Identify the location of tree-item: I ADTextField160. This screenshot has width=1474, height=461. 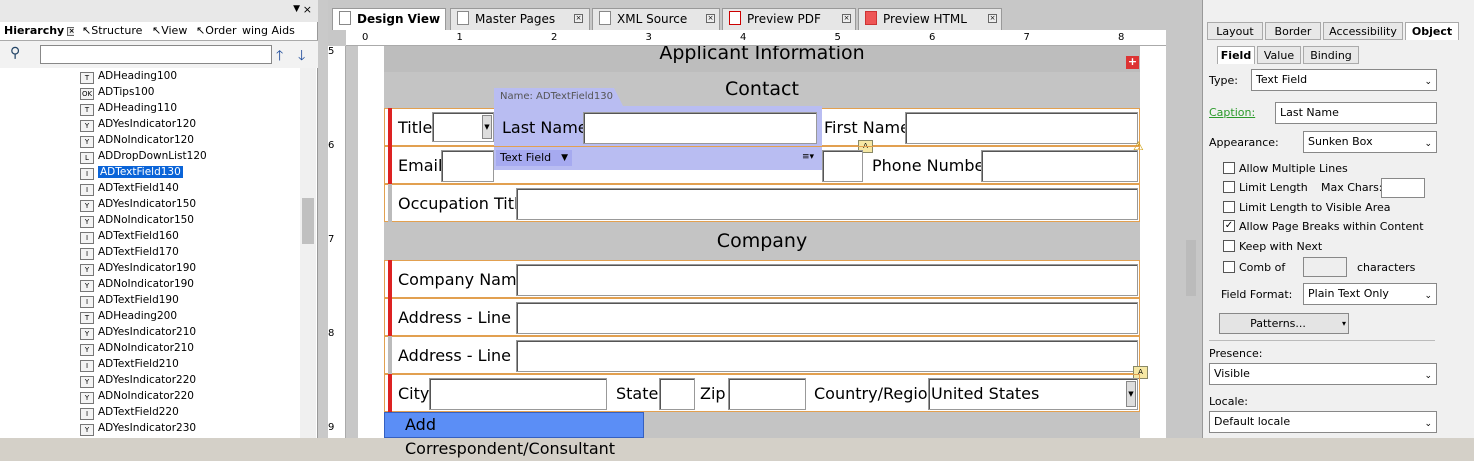
(129, 236).